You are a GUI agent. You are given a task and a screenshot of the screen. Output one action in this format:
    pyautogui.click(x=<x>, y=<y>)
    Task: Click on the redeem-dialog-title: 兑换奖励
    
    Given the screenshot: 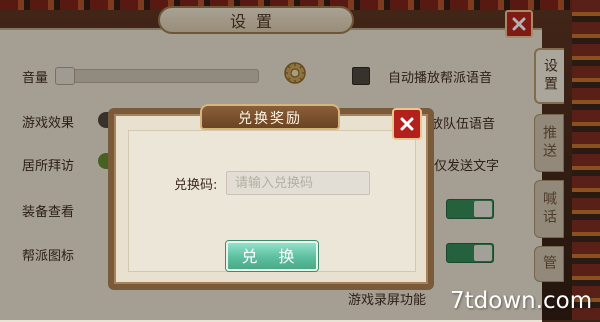 What is the action you would take?
    pyautogui.click(x=270, y=119)
    